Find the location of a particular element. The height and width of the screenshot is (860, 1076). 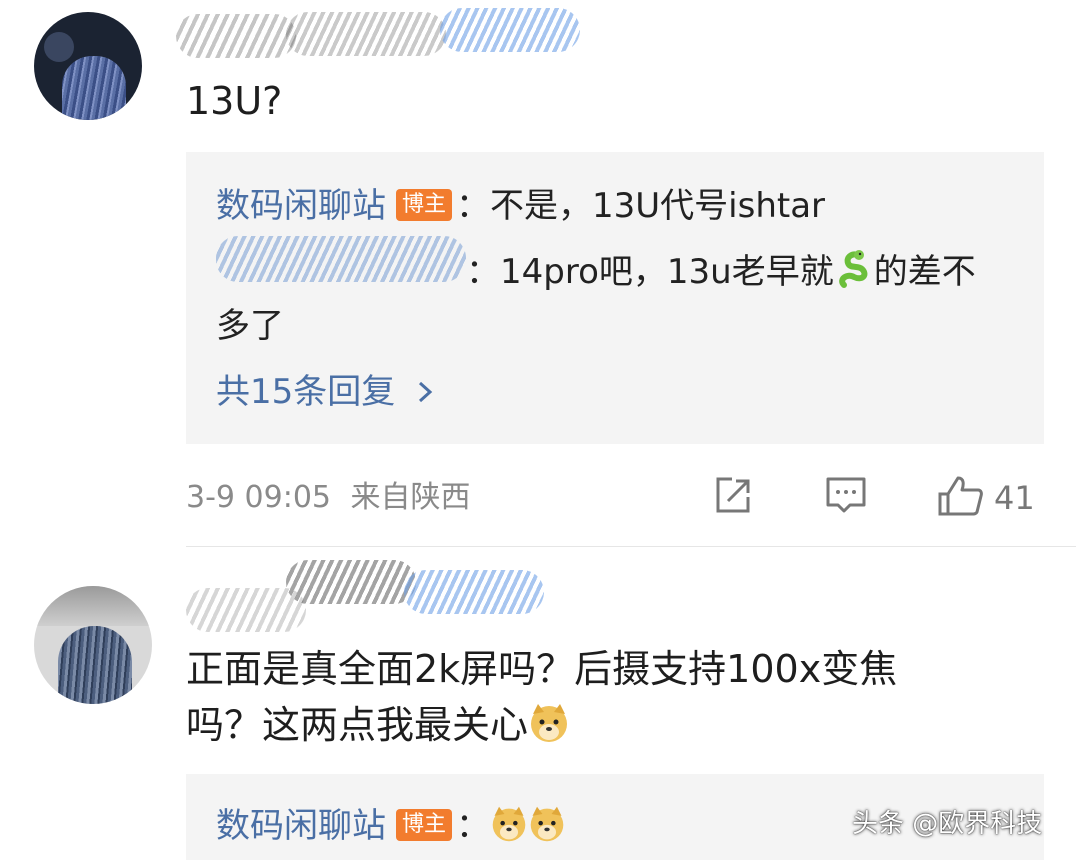

reply-text: 不是，13U代号ishtar is located at coordinates (658, 206).